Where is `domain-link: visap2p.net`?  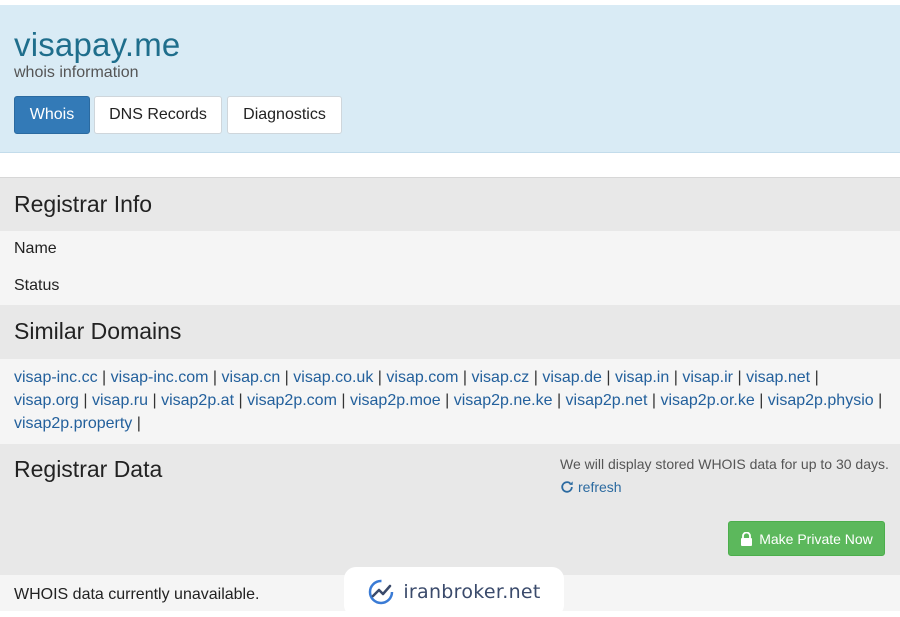 domain-link: visap2p.net is located at coordinates (607, 400).